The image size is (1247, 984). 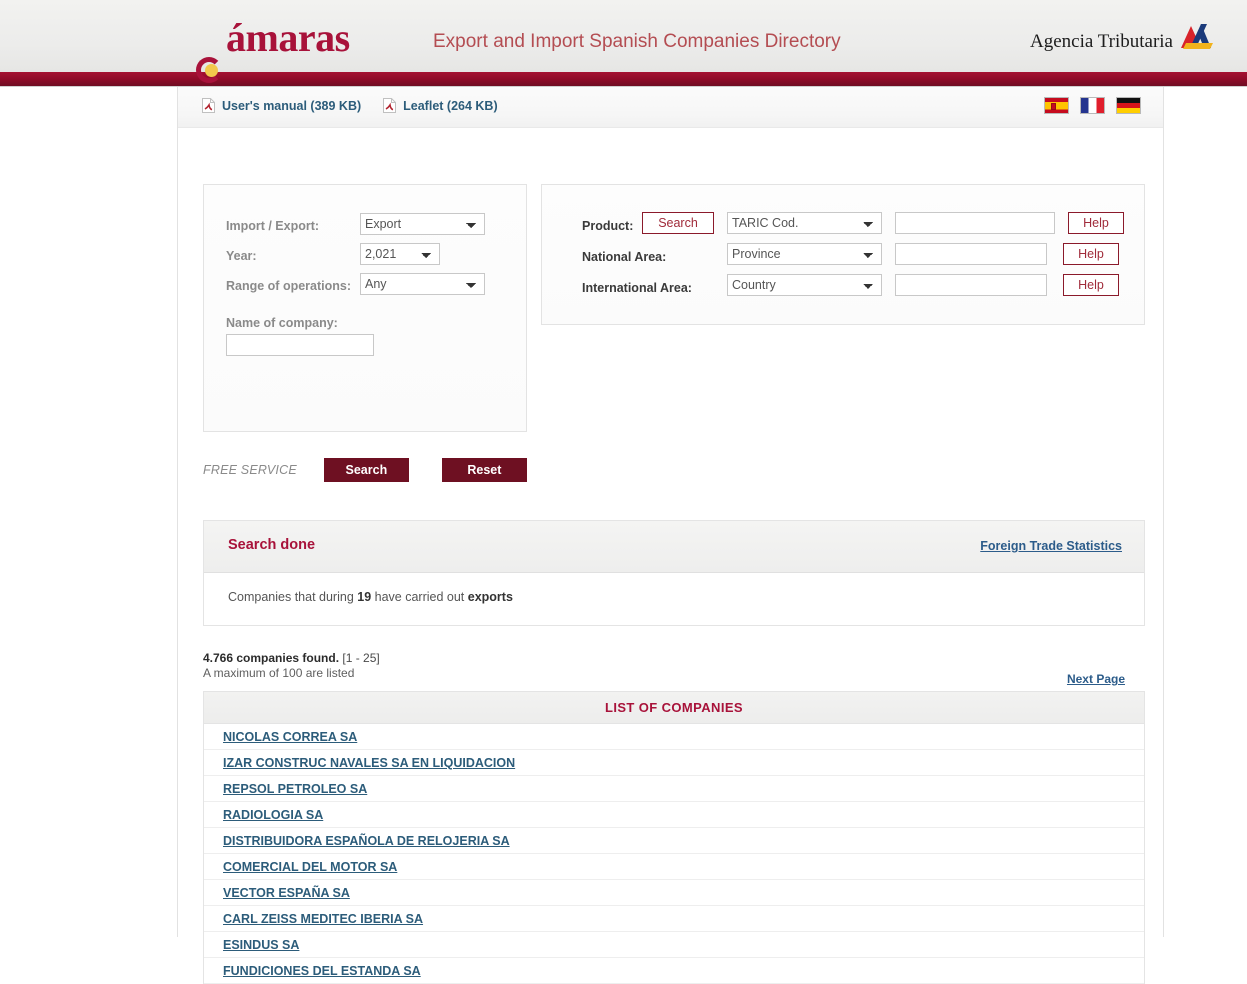 I want to click on leaflet-link: Leaflet (264 KB), so click(x=440, y=105).